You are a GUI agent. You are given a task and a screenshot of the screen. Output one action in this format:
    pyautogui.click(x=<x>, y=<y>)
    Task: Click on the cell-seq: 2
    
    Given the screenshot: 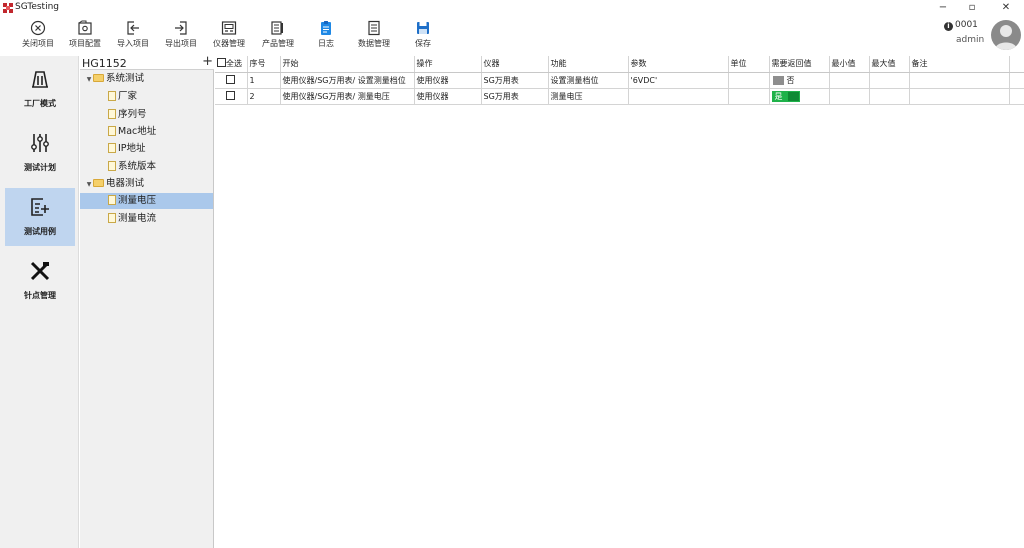 What is the action you would take?
    pyautogui.click(x=264, y=96)
    